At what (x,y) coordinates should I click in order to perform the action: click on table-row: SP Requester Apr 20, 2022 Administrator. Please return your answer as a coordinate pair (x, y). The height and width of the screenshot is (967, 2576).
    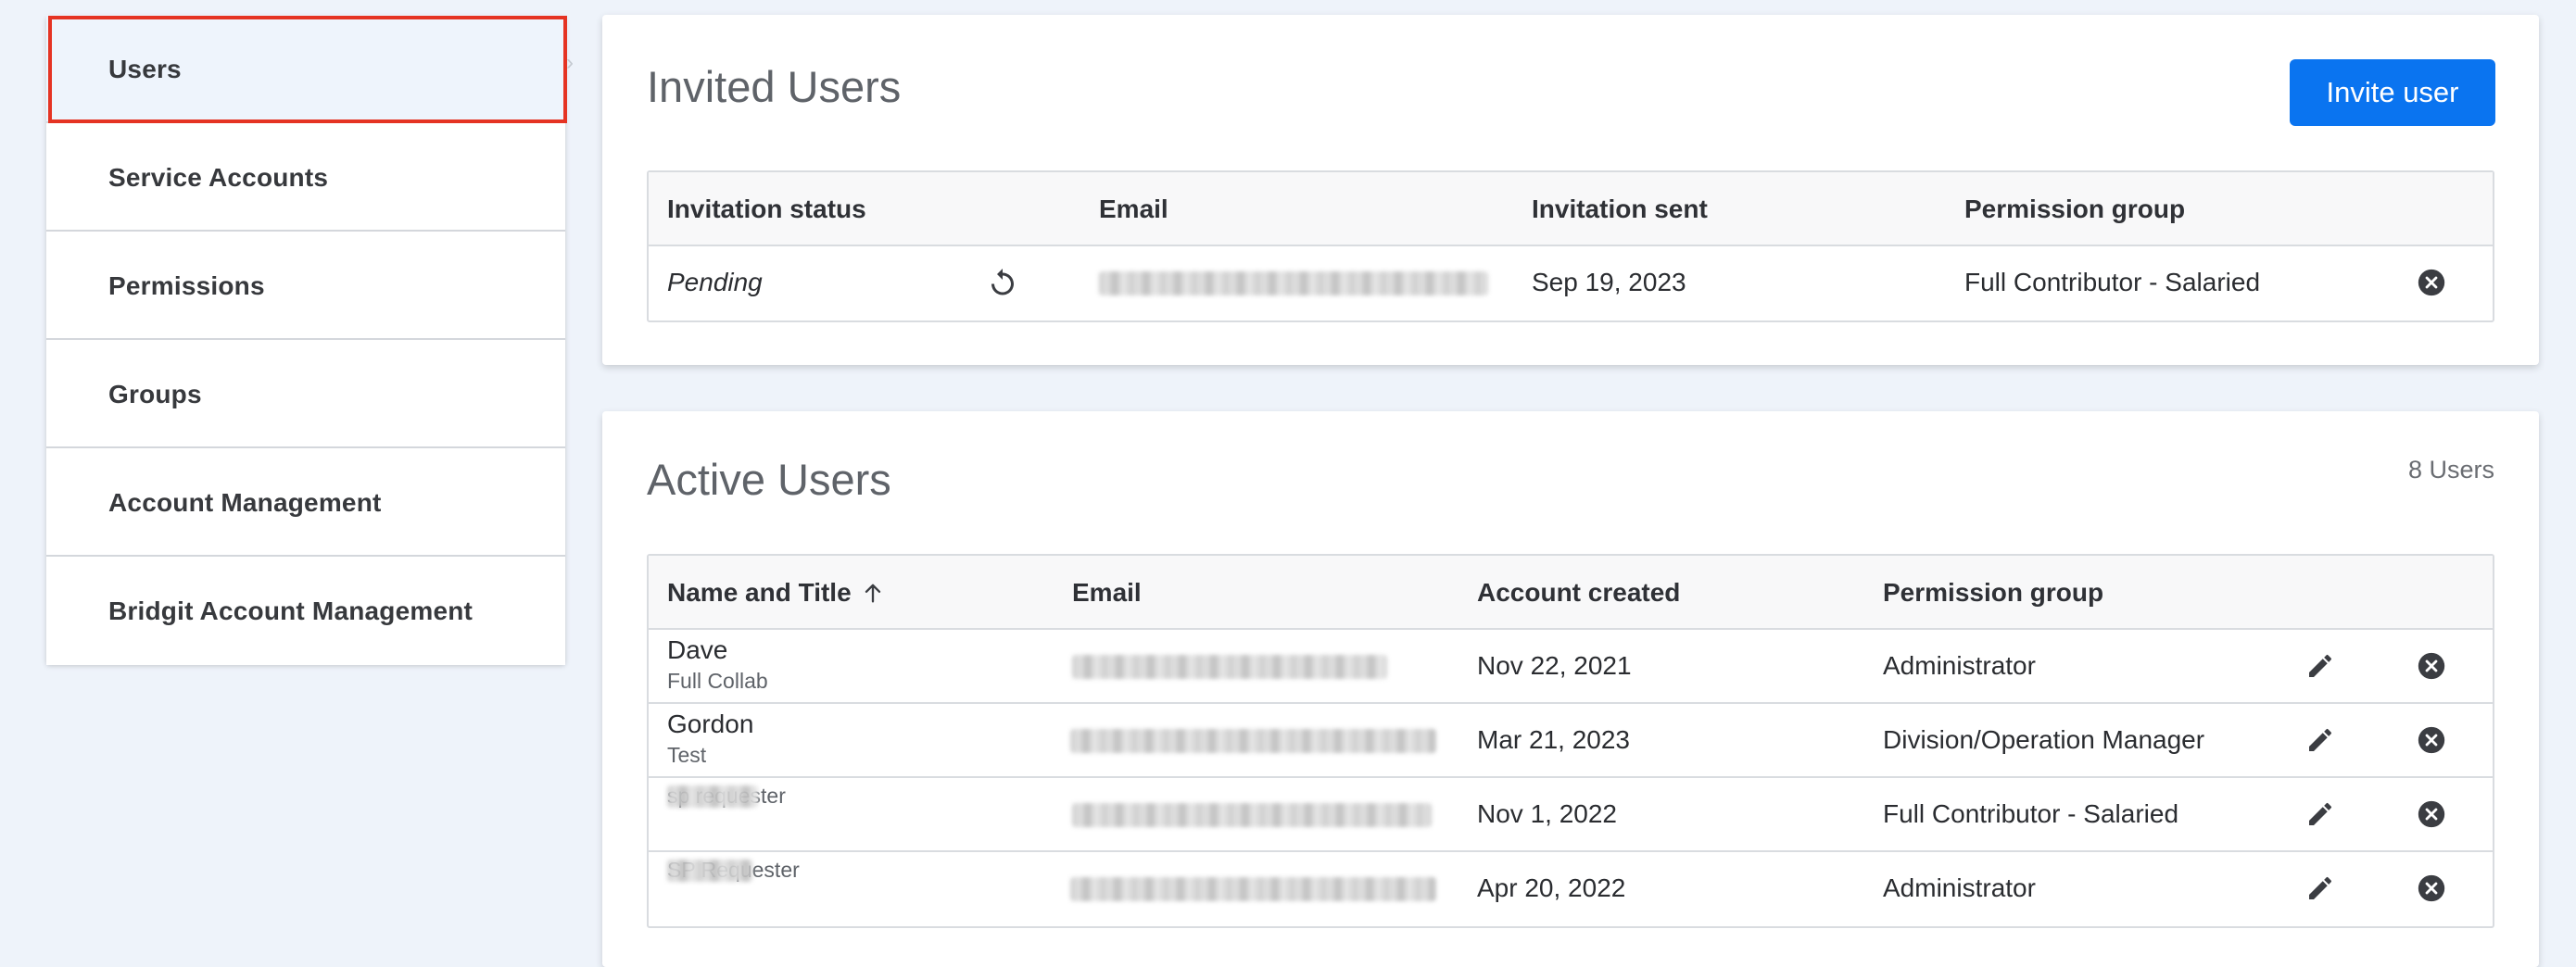
    Looking at the image, I should click on (1571, 889).